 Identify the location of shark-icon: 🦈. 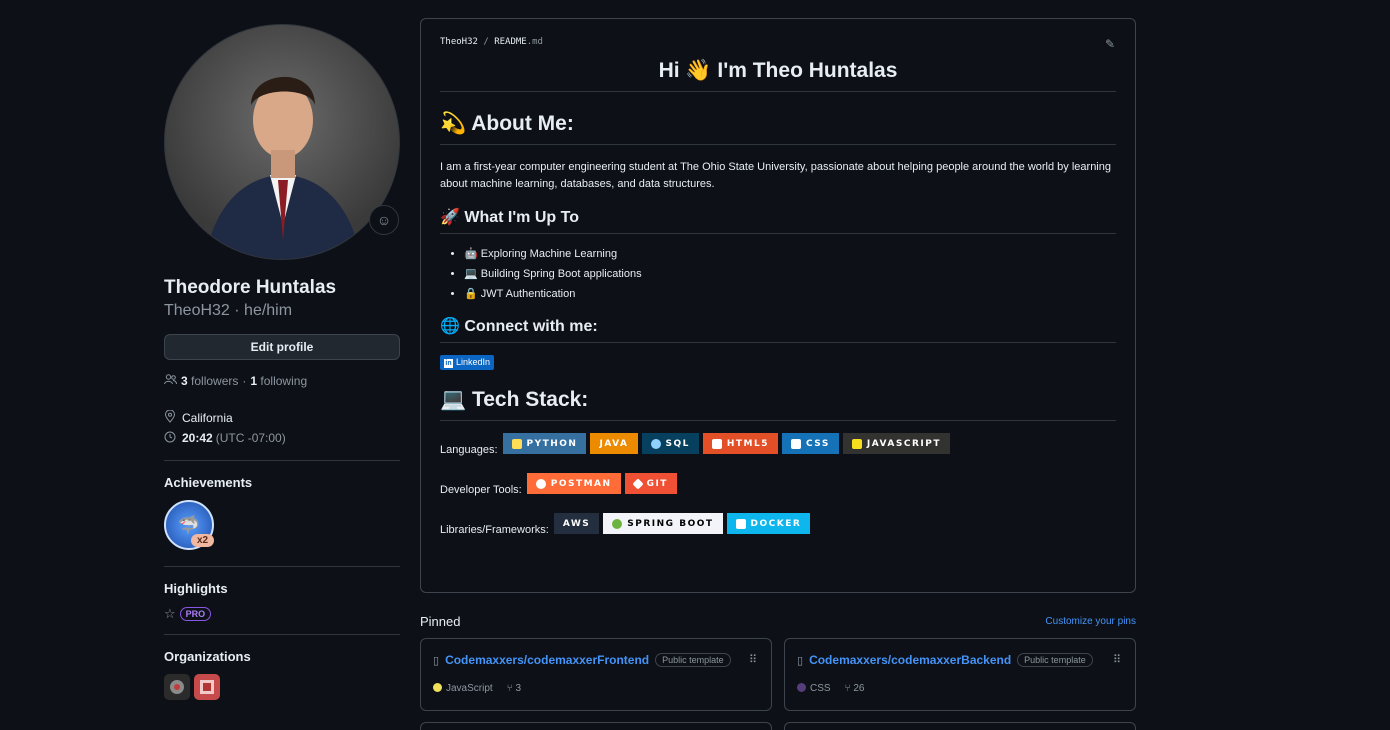
(189, 524).